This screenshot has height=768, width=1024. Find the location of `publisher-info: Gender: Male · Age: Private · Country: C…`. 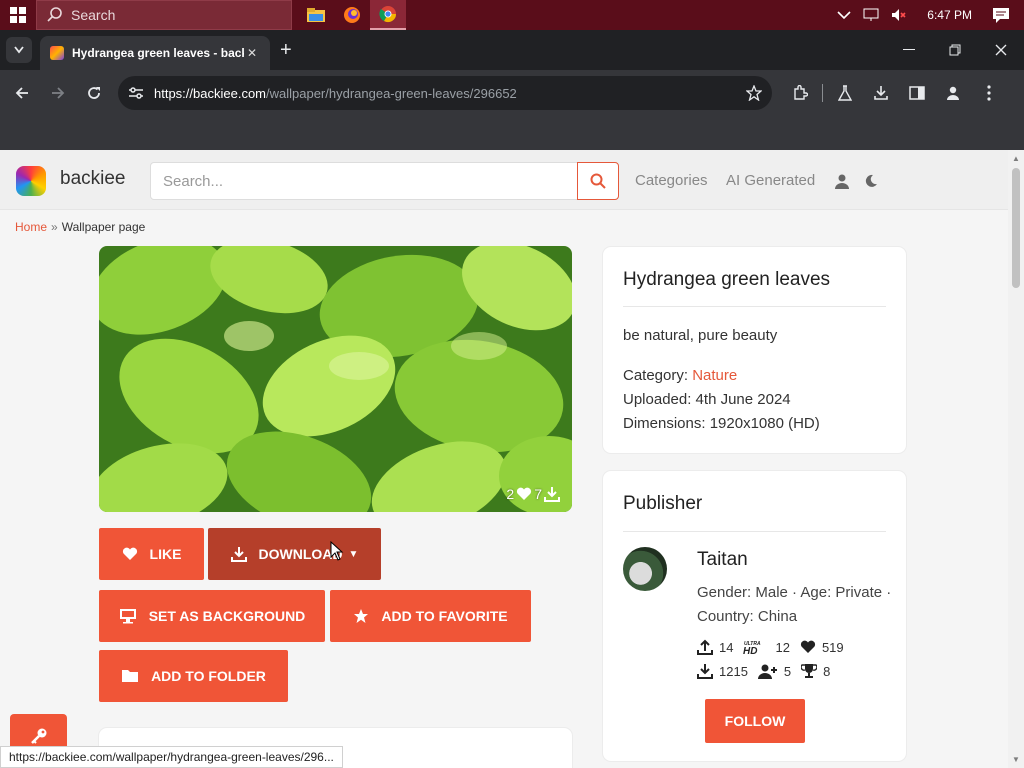

publisher-info: Gender: Male · Age: Private · Country: C… is located at coordinates (794, 604).